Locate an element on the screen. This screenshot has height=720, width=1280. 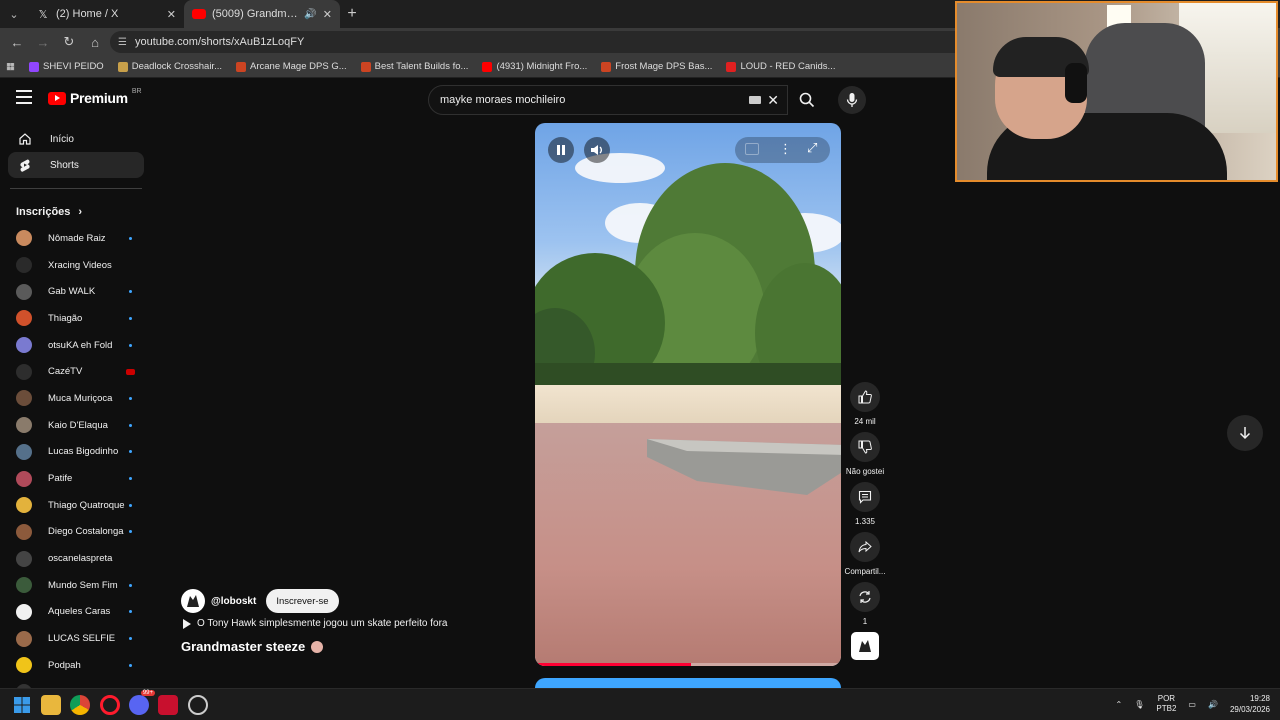
sidebar-subscription-item: oscanelaspreta is located at coordinates (76, 558).